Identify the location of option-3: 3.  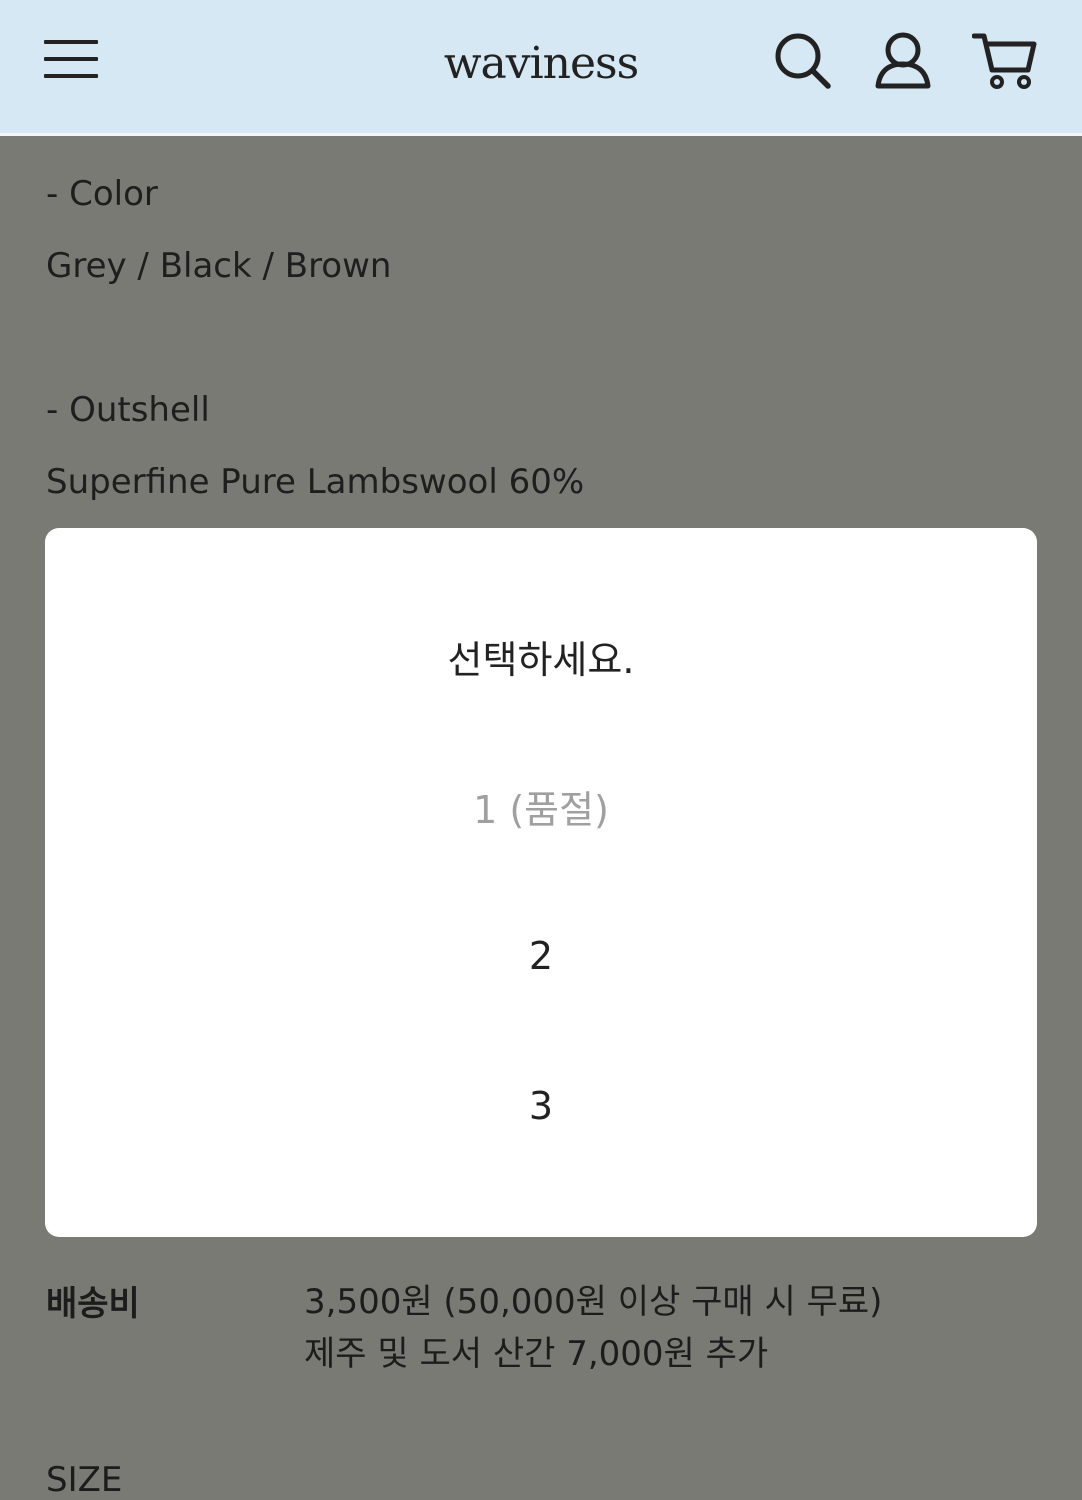
(541, 1106).